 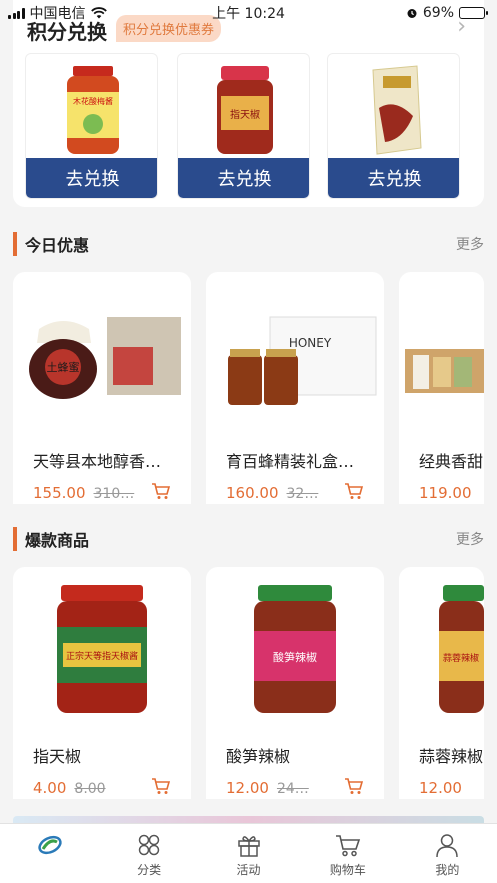 I want to click on bottom-tab-bar: 分类 活动 购物车 我的, so click(x=248, y=853).